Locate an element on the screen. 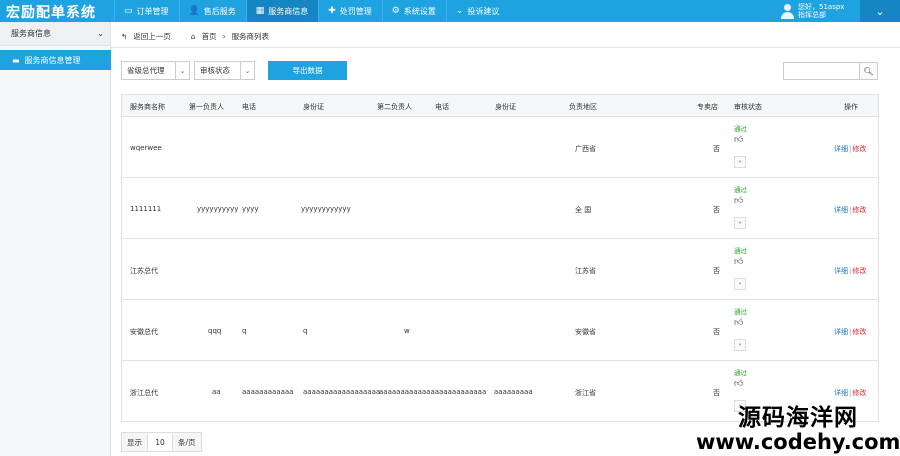  cell-name: 安徽总代 is located at coordinates (144, 332).